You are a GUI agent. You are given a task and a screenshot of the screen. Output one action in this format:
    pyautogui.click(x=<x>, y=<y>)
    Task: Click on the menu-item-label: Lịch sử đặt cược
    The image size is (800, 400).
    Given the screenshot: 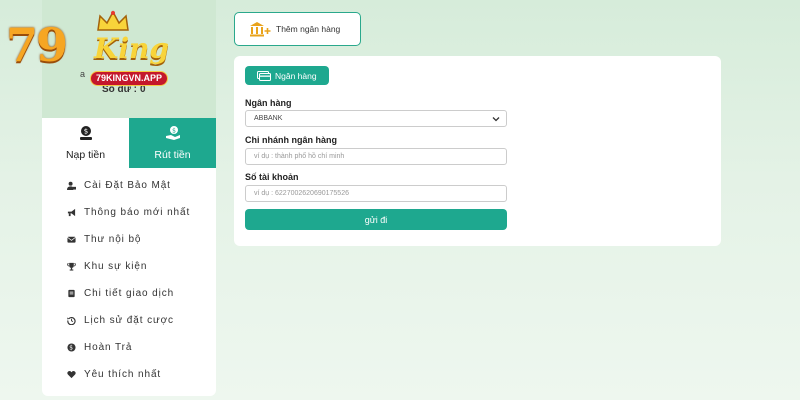 What is the action you would take?
    pyautogui.click(x=129, y=320)
    